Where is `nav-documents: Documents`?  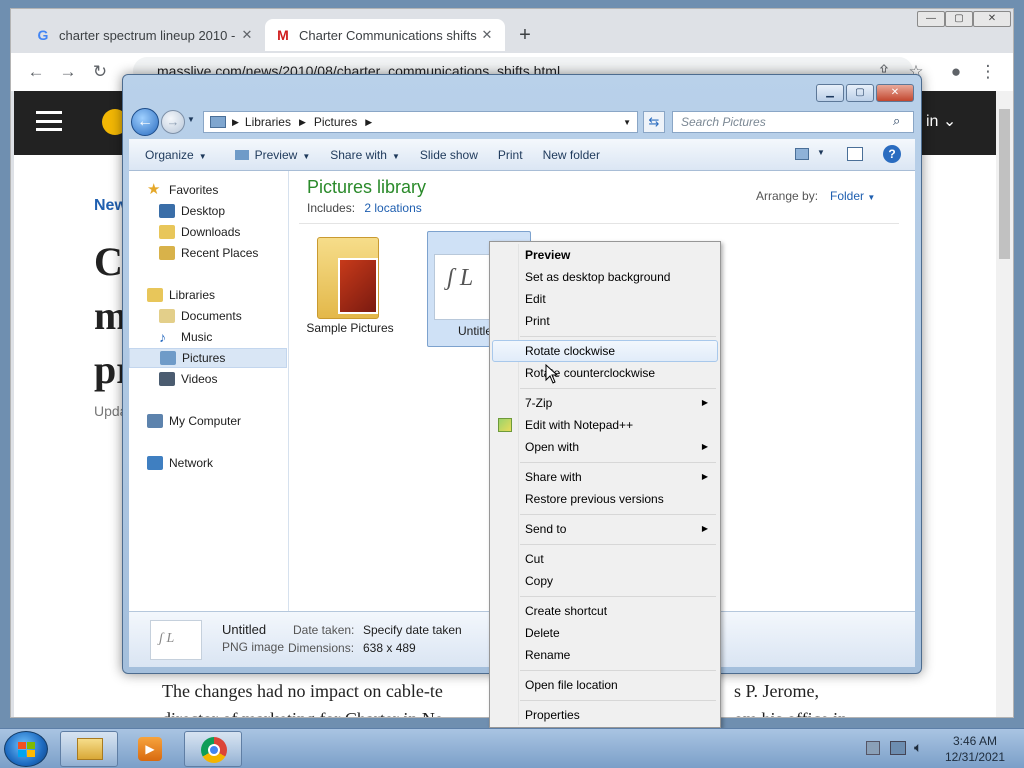
nav-documents: Documents is located at coordinates (208, 316).